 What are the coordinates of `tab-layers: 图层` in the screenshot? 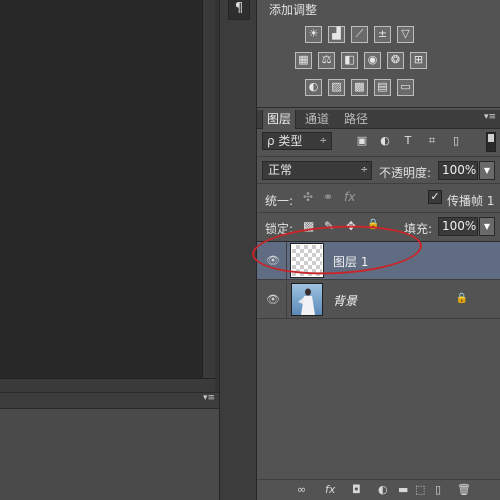 It's located at (279, 119).